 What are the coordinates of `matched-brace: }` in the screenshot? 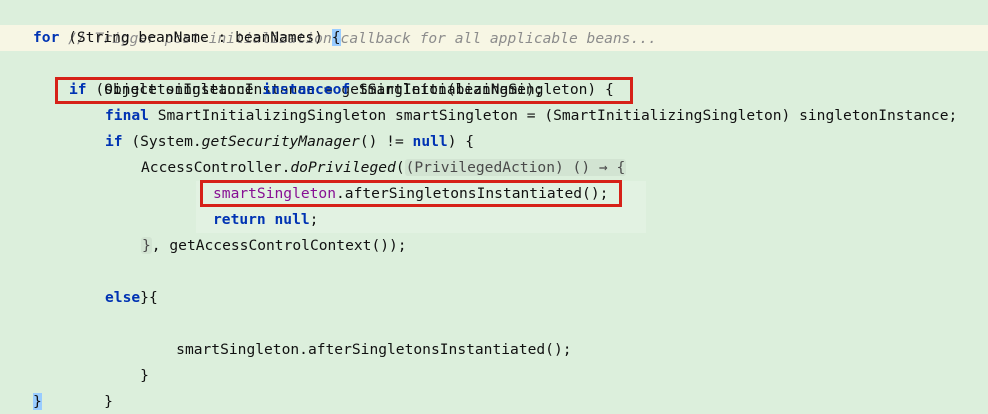 It's located at (37, 401).